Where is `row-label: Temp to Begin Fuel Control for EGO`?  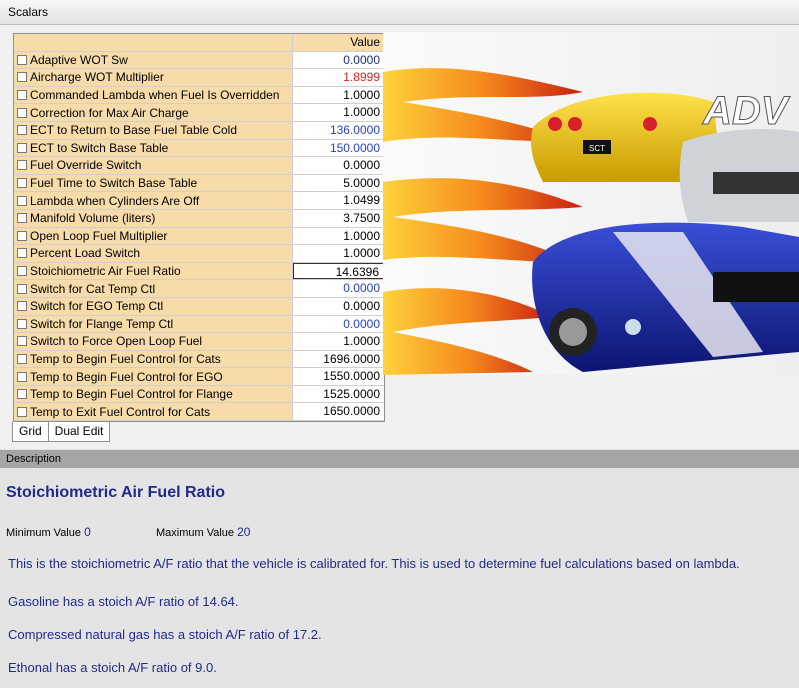
row-label: Temp to Begin Fuel Control for EGO is located at coordinates (126, 376).